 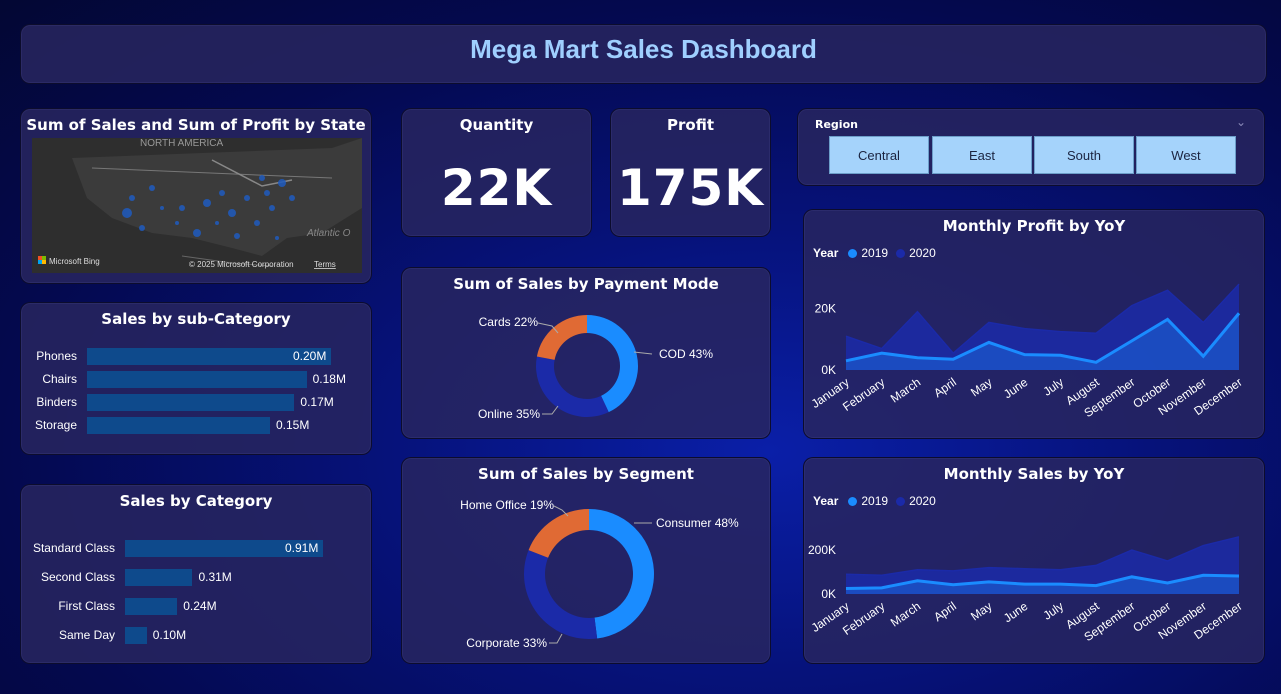 I want to click on bar-value: 0.17M, so click(x=317, y=402).